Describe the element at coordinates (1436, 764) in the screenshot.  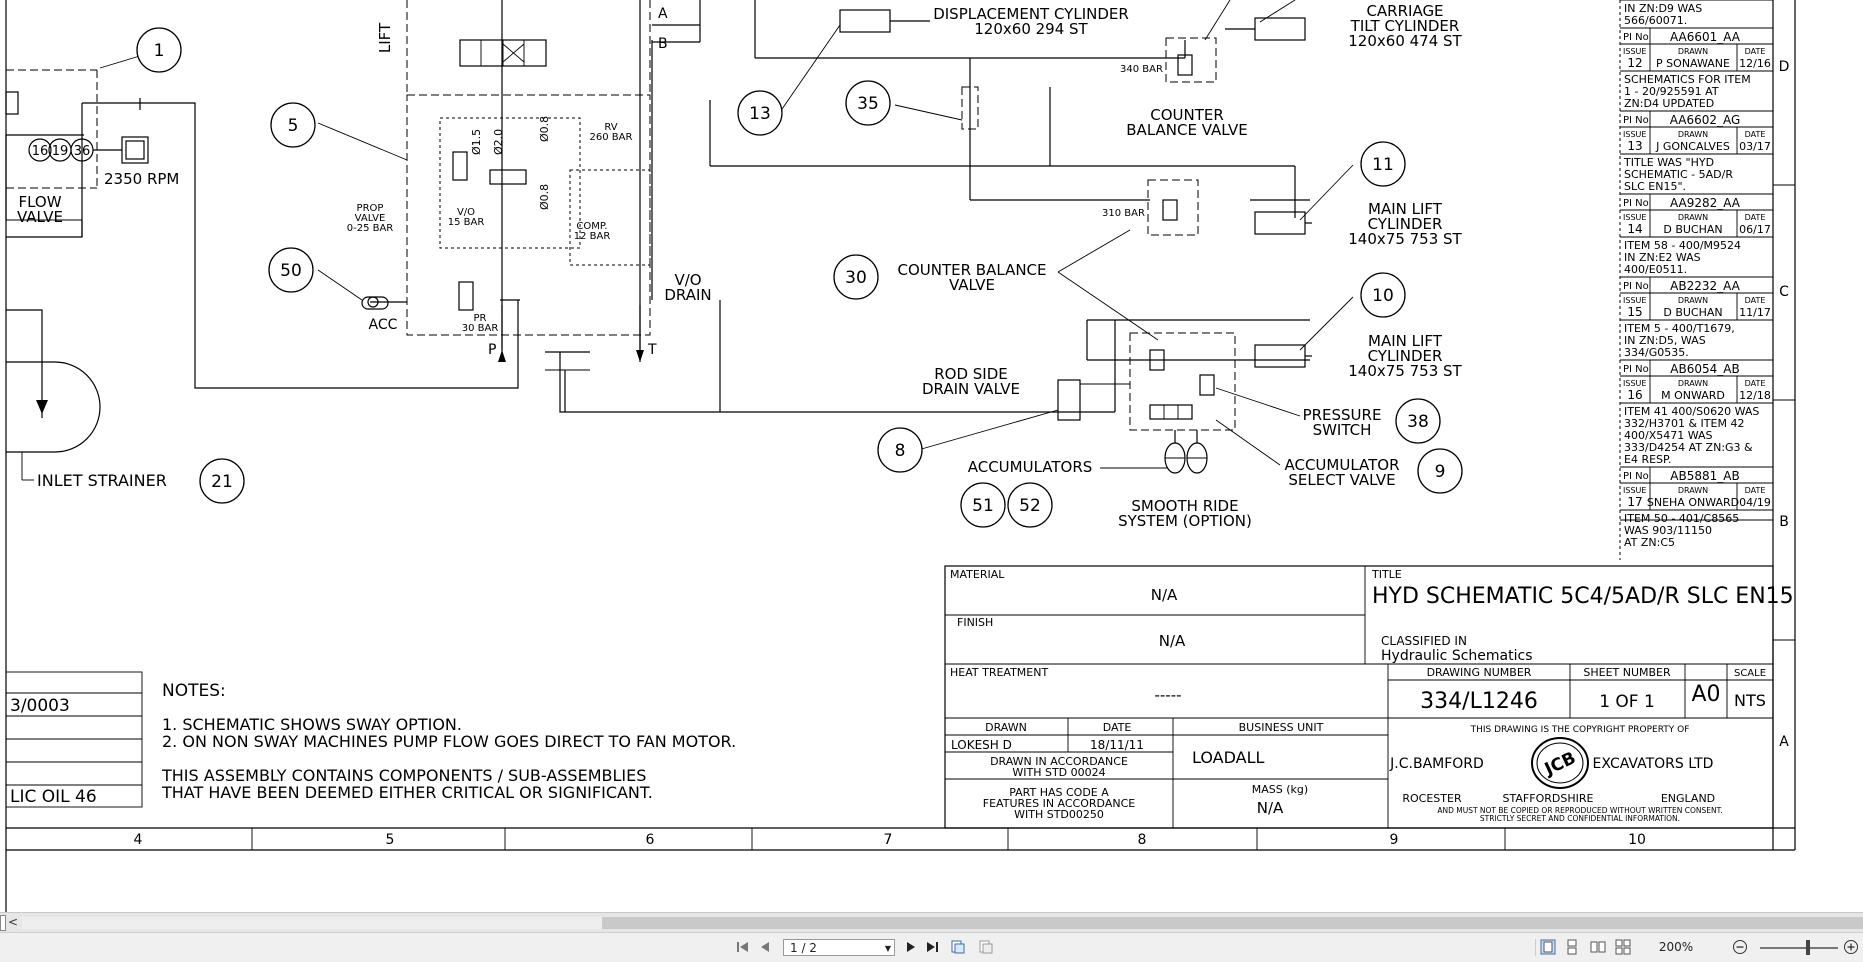
I see `company-name: J.C.BAMFORD` at that location.